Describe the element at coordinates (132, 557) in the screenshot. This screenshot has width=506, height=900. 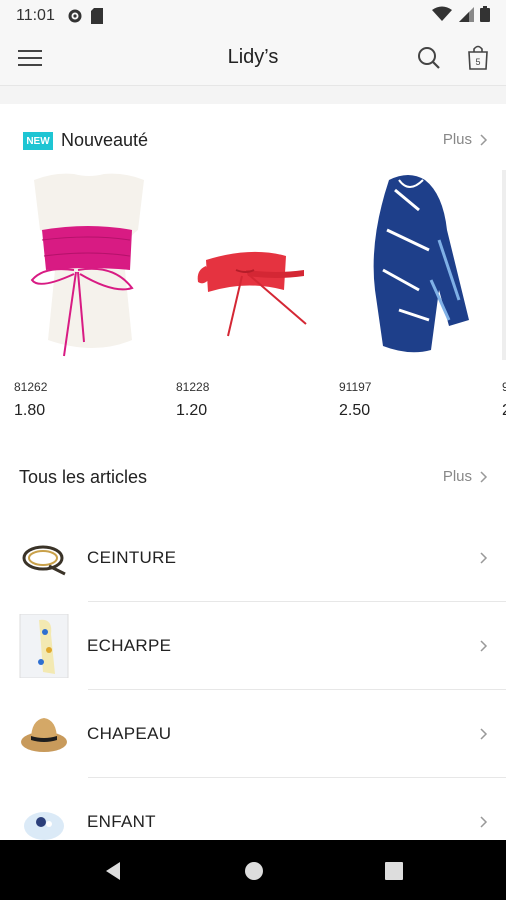
I see `category-label: CEINTURE` at that location.